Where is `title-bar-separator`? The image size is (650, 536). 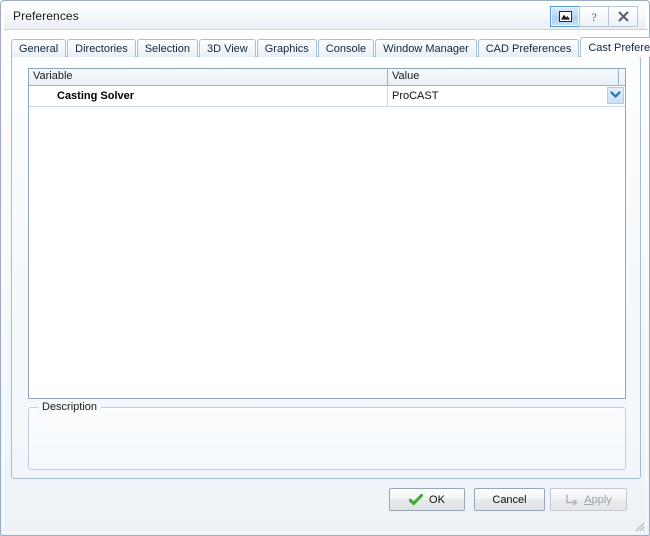
title-bar-separator is located at coordinates (326, 29).